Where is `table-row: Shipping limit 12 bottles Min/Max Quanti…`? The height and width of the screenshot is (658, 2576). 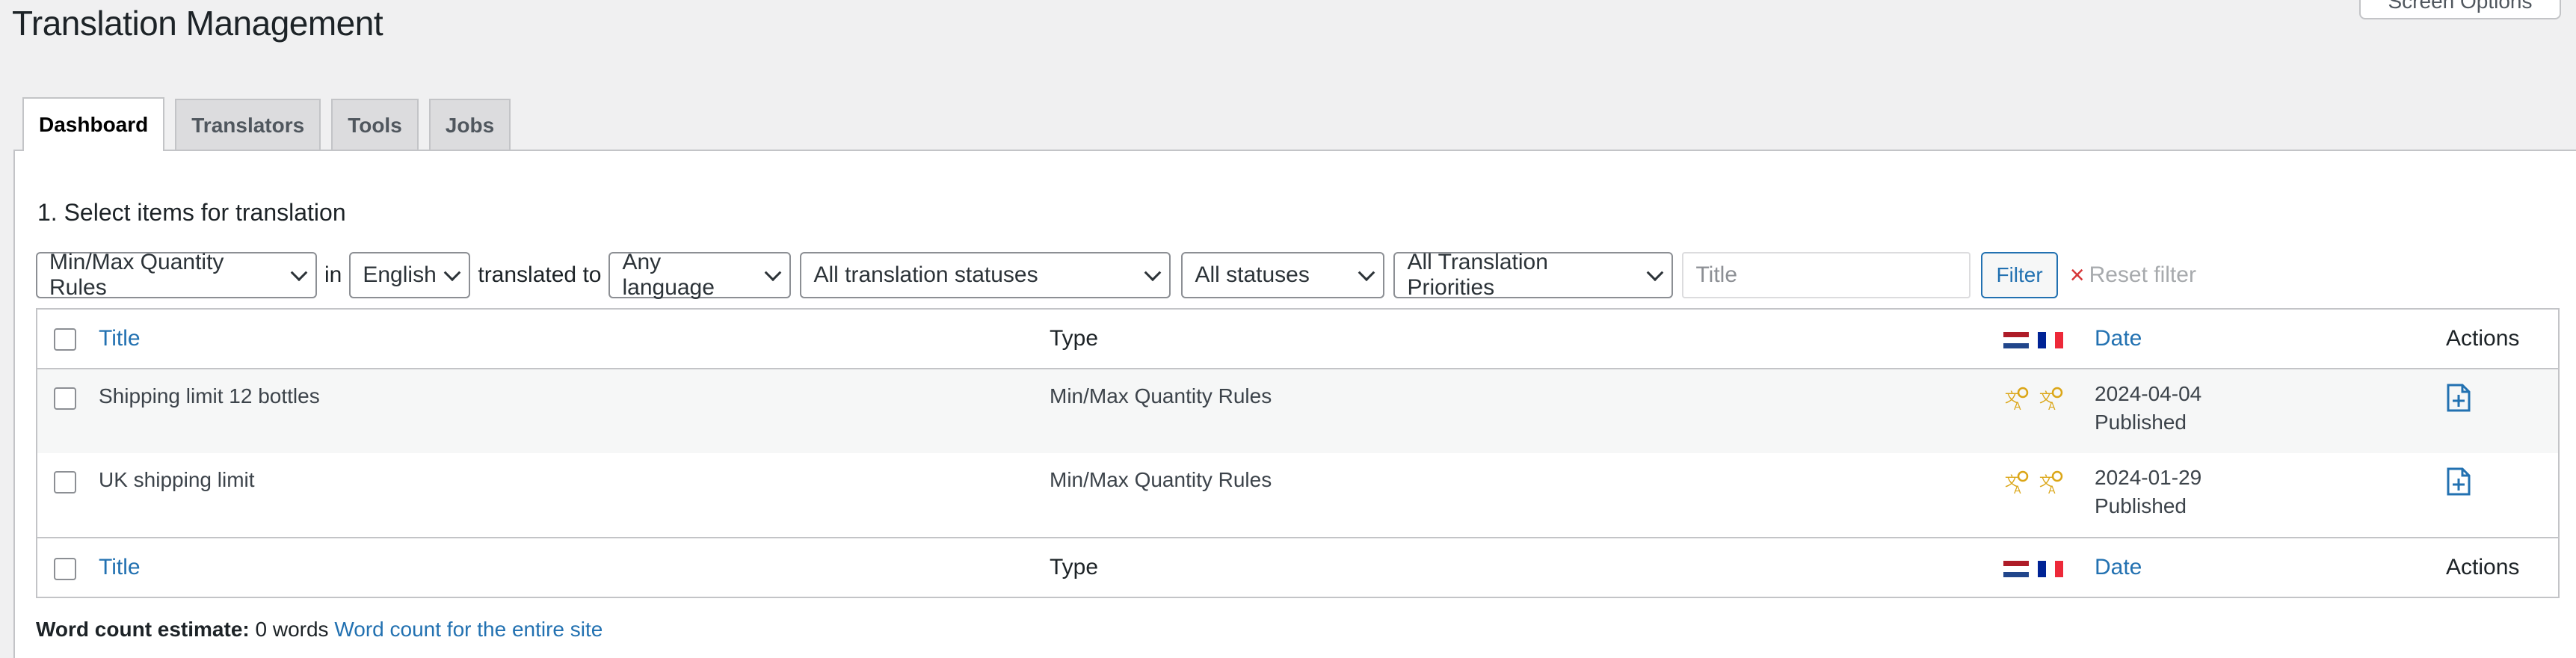
table-row: Shipping limit 12 bottles Min/Max Quanti… is located at coordinates (1297, 411).